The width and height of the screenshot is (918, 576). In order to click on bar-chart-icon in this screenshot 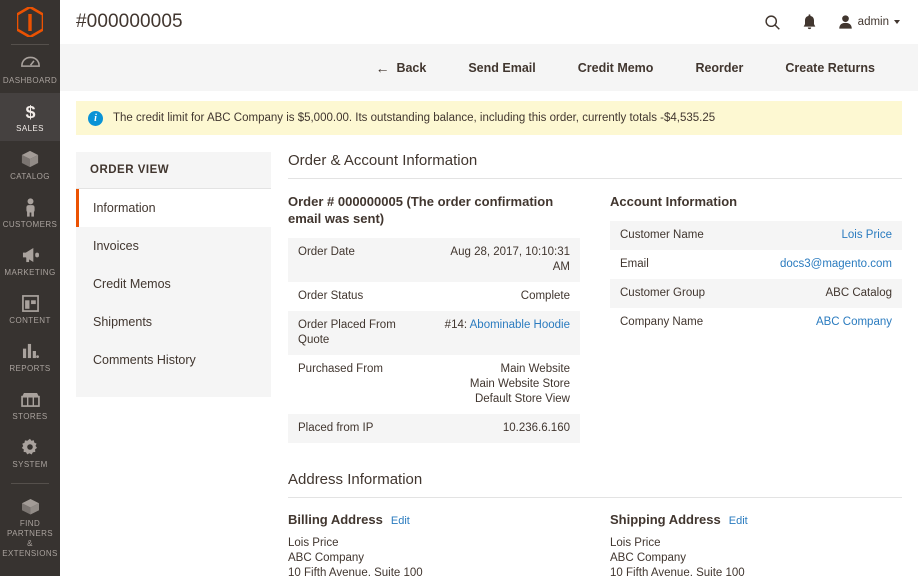, I will do `click(30, 351)`.